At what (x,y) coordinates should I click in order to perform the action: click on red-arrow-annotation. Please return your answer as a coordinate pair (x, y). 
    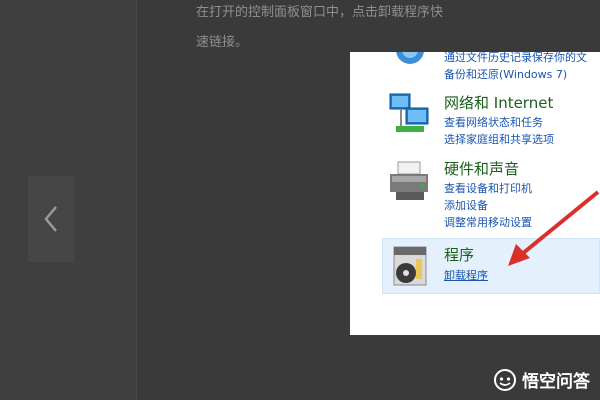
    Looking at the image, I should click on (554, 228).